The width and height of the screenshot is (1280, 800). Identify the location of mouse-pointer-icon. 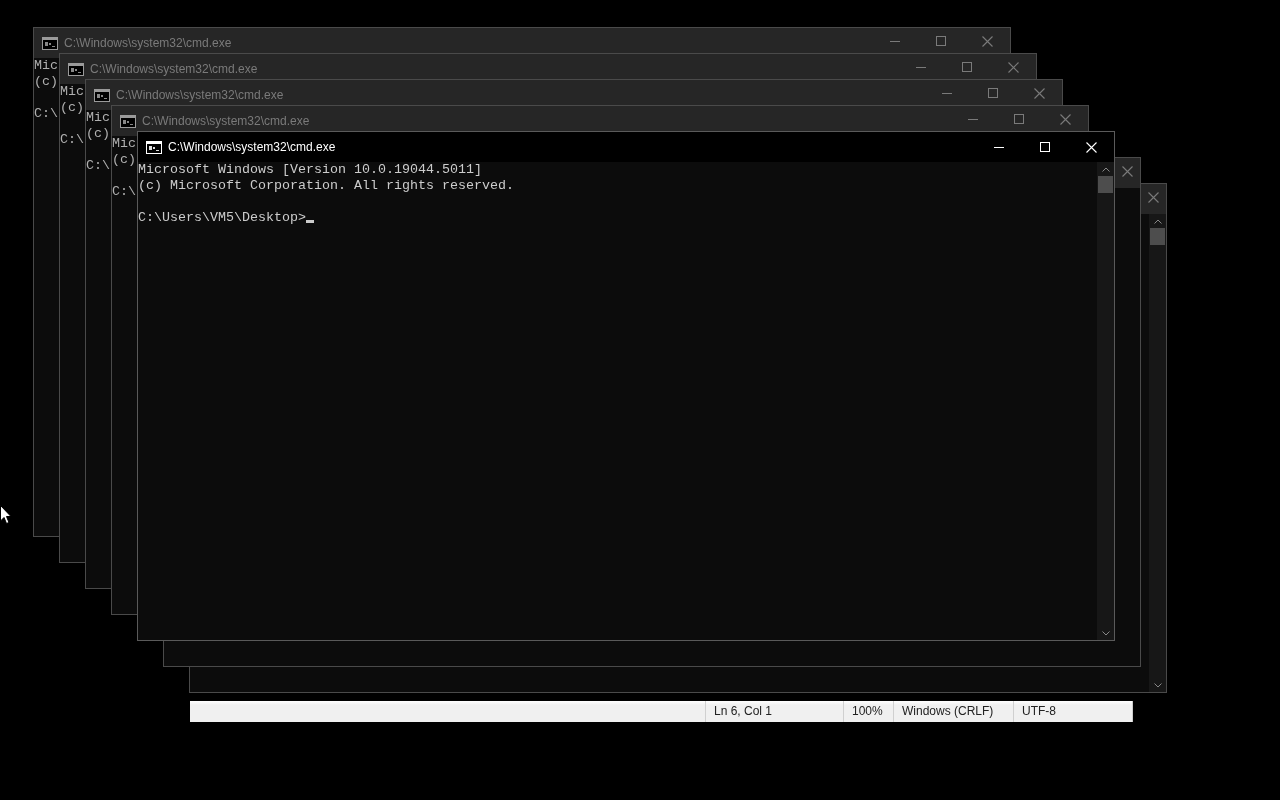
(6, 515).